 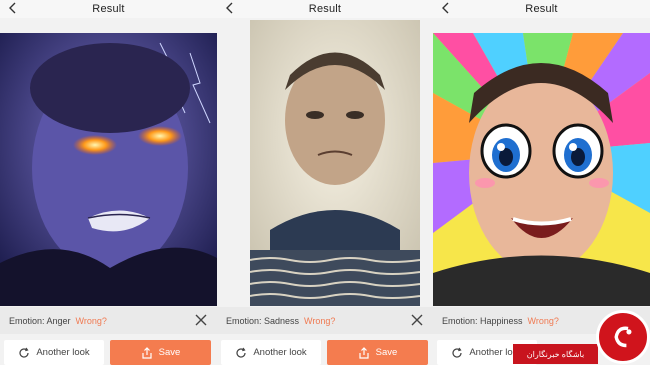 What do you see at coordinates (555, 354) in the screenshot?
I see `watermark-banner: باشگاه خبرنگاران` at bounding box center [555, 354].